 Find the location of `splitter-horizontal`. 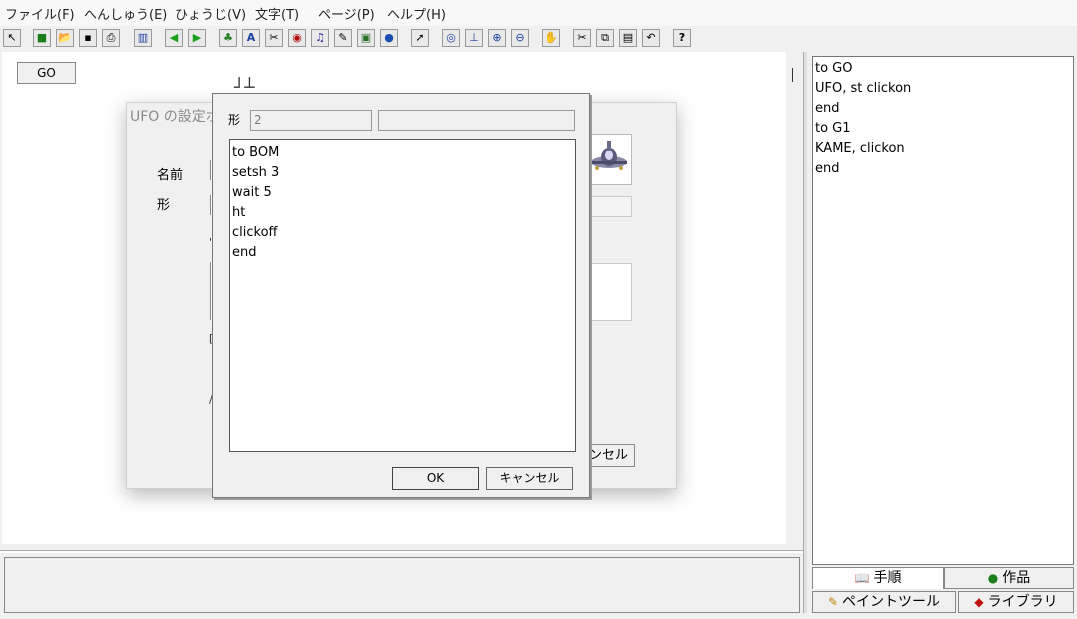

splitter-horizontal is located at coordinates (402, 551).